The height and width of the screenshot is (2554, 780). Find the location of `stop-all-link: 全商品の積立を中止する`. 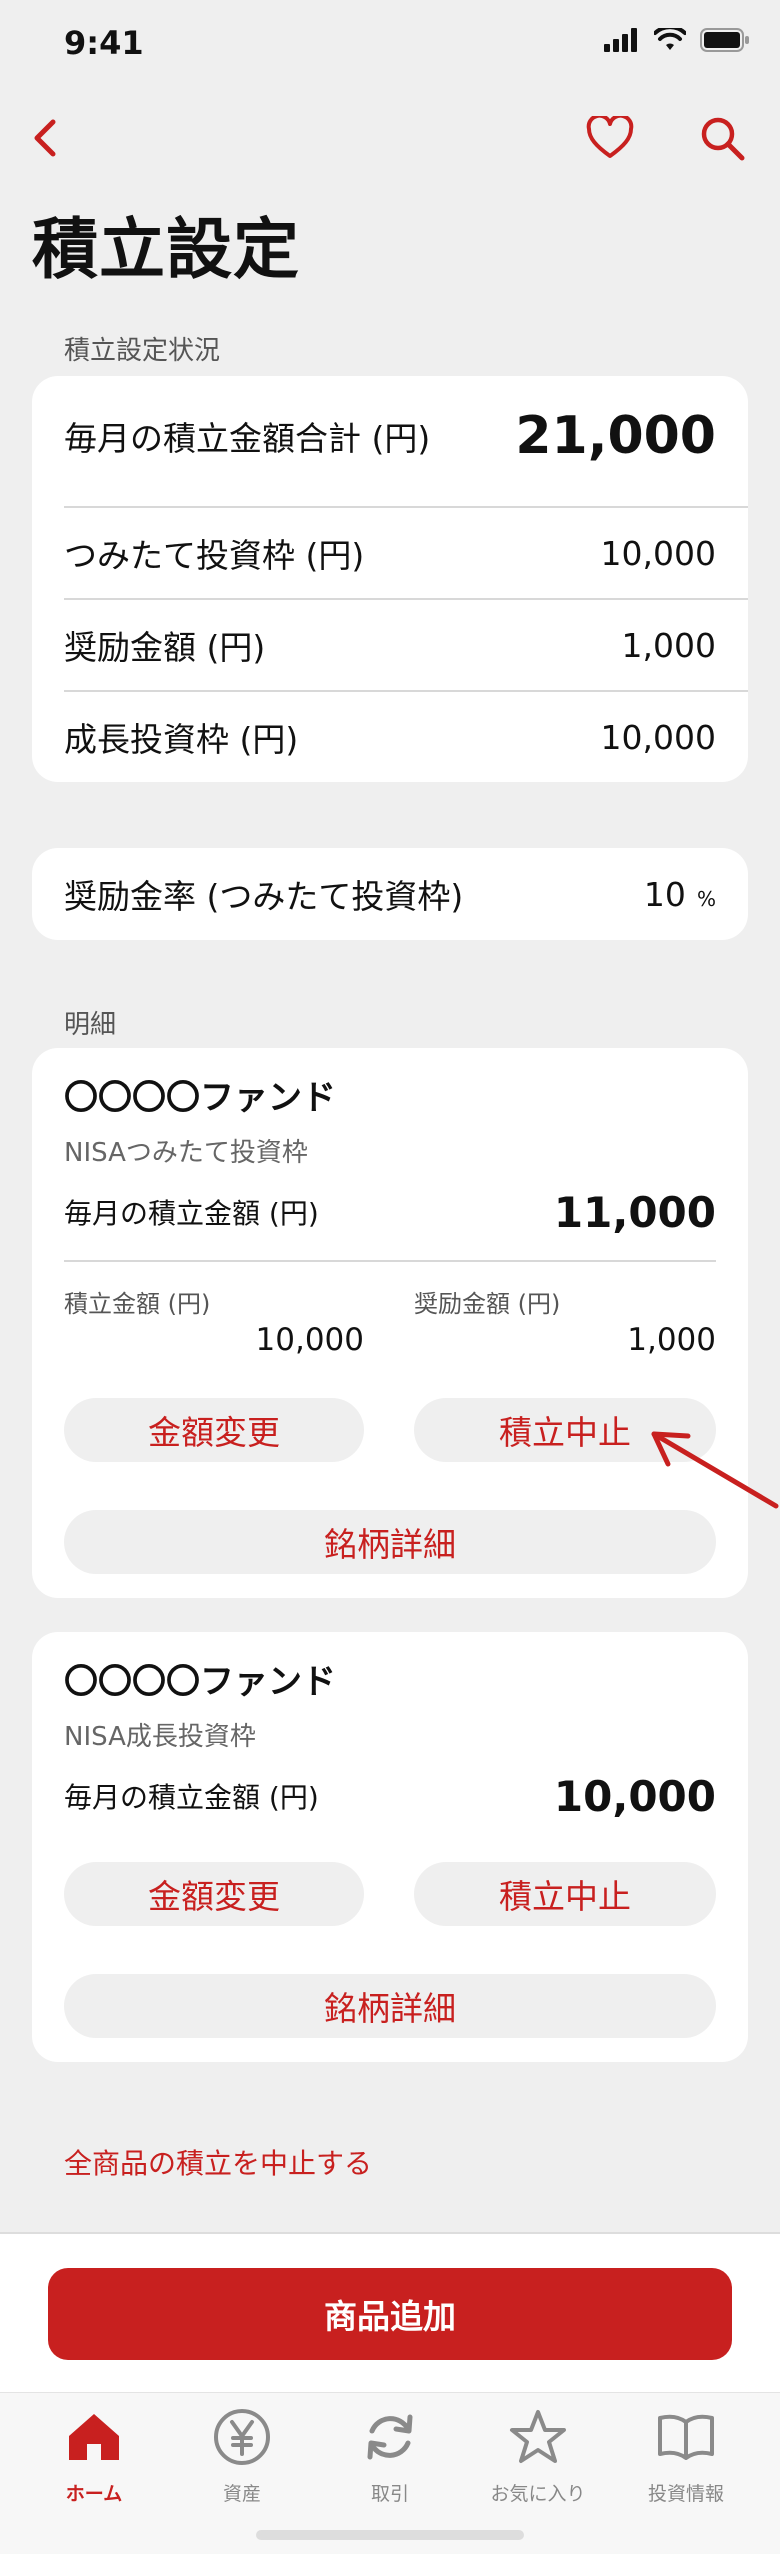

stop-all-link: 全商品の積立を中止する is located at coordinates (218, 2162).